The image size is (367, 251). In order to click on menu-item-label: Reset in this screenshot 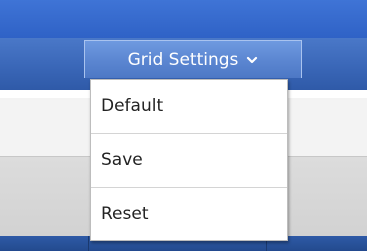, I will do `click(125, 214)`.